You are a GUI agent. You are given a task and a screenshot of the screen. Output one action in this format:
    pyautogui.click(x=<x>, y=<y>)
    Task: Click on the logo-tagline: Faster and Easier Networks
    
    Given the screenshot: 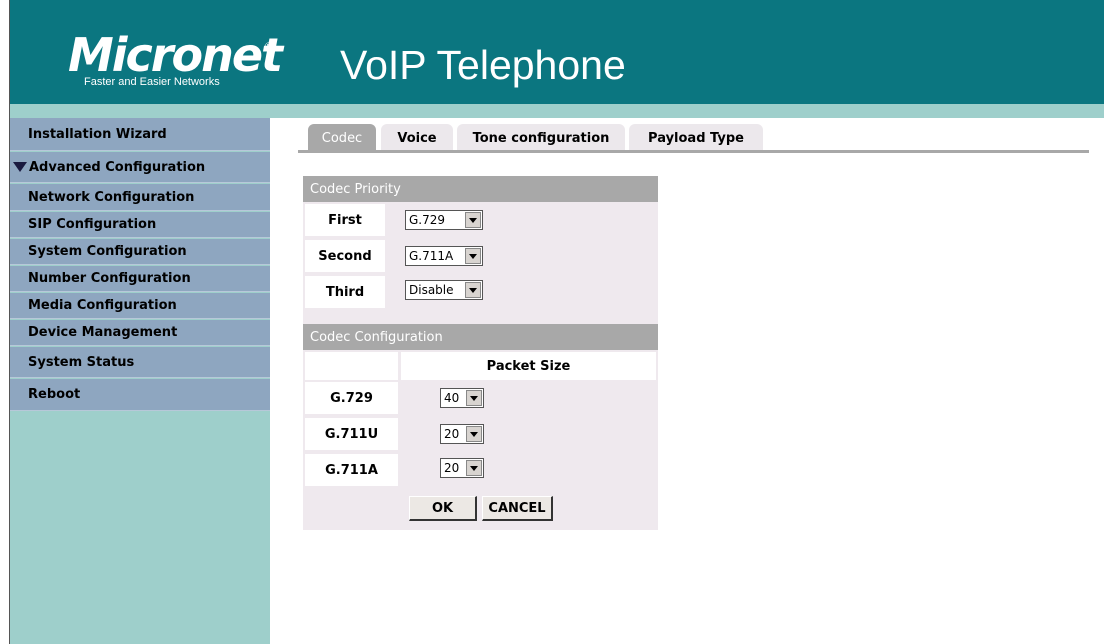 What is the action you would take?
    pyautogui.click(x=152, y=82)
    